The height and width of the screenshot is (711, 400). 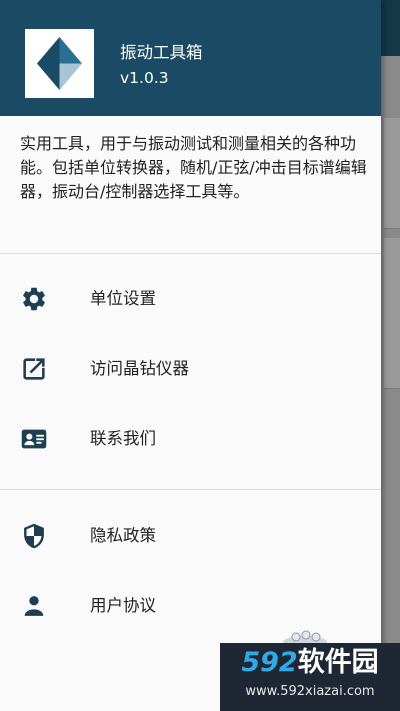 I want to click on watermark-badge: 592软件园 www.592xiazai.com, so click(x=310, y=677).